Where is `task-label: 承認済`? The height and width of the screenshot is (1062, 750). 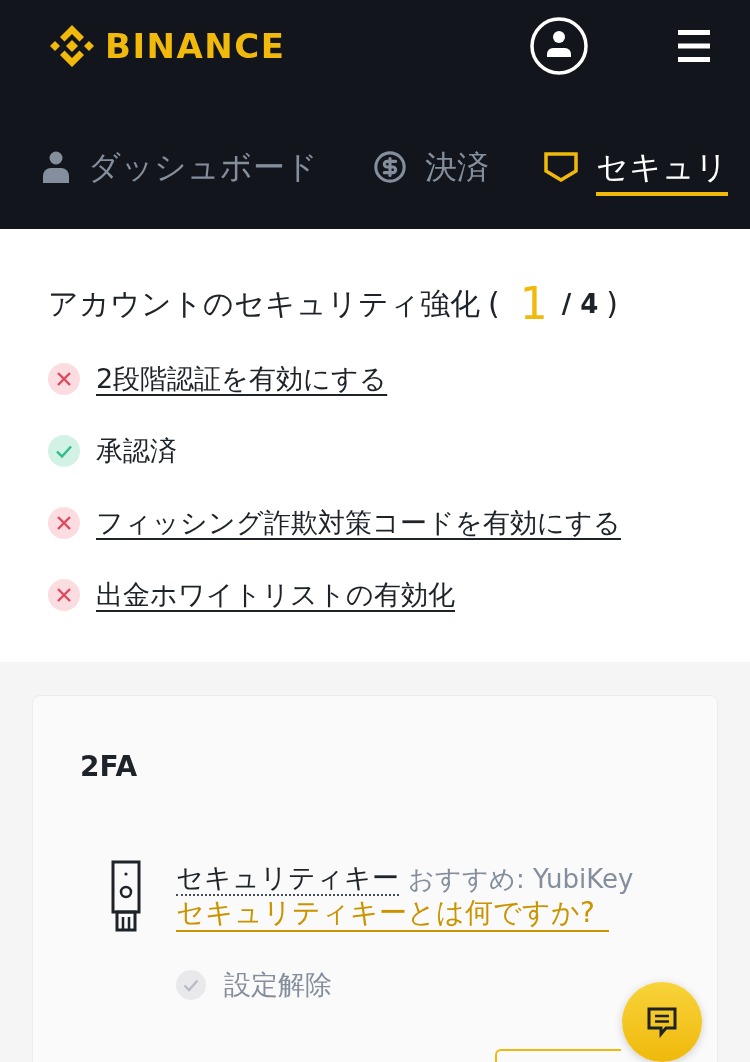
task-label: 承認済 is located at coordinates (136, 451).